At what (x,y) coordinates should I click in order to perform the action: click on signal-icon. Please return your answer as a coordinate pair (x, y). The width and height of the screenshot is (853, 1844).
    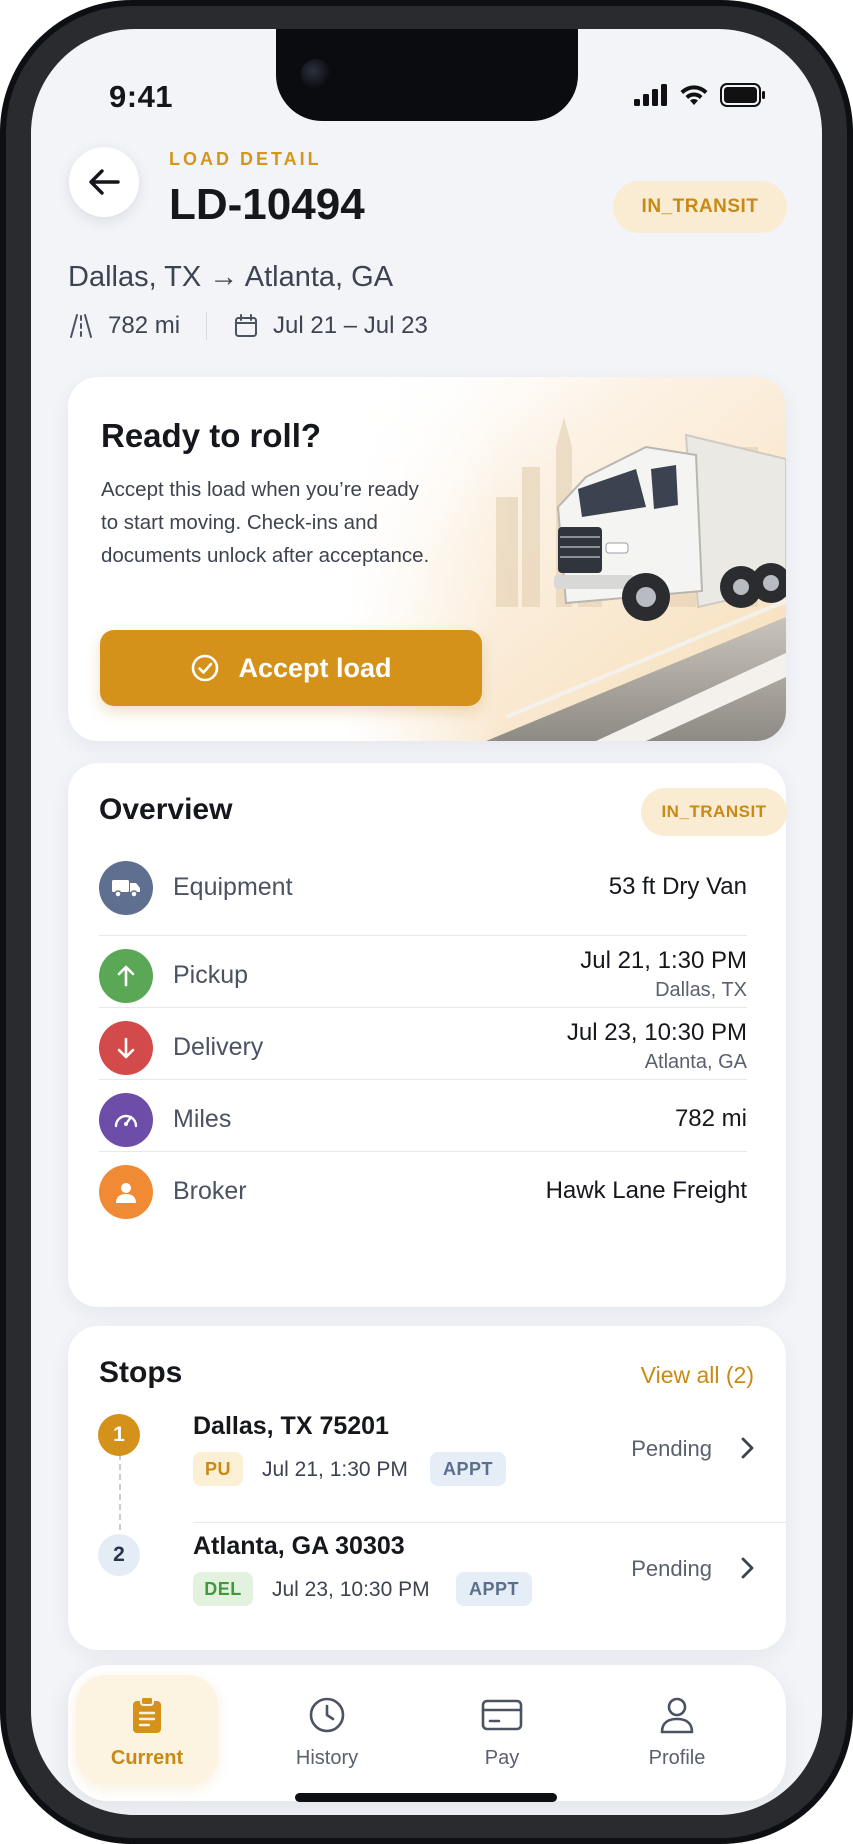
    Looking at the image, I should click on (650, 95).